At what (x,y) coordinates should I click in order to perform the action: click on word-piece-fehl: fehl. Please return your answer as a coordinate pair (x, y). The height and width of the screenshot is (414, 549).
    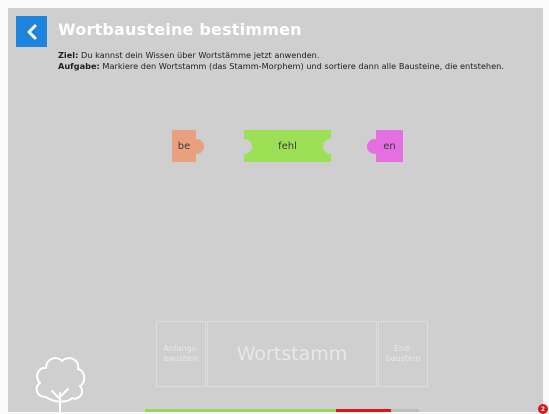
    Looking at the image, I should click on (287, 146).